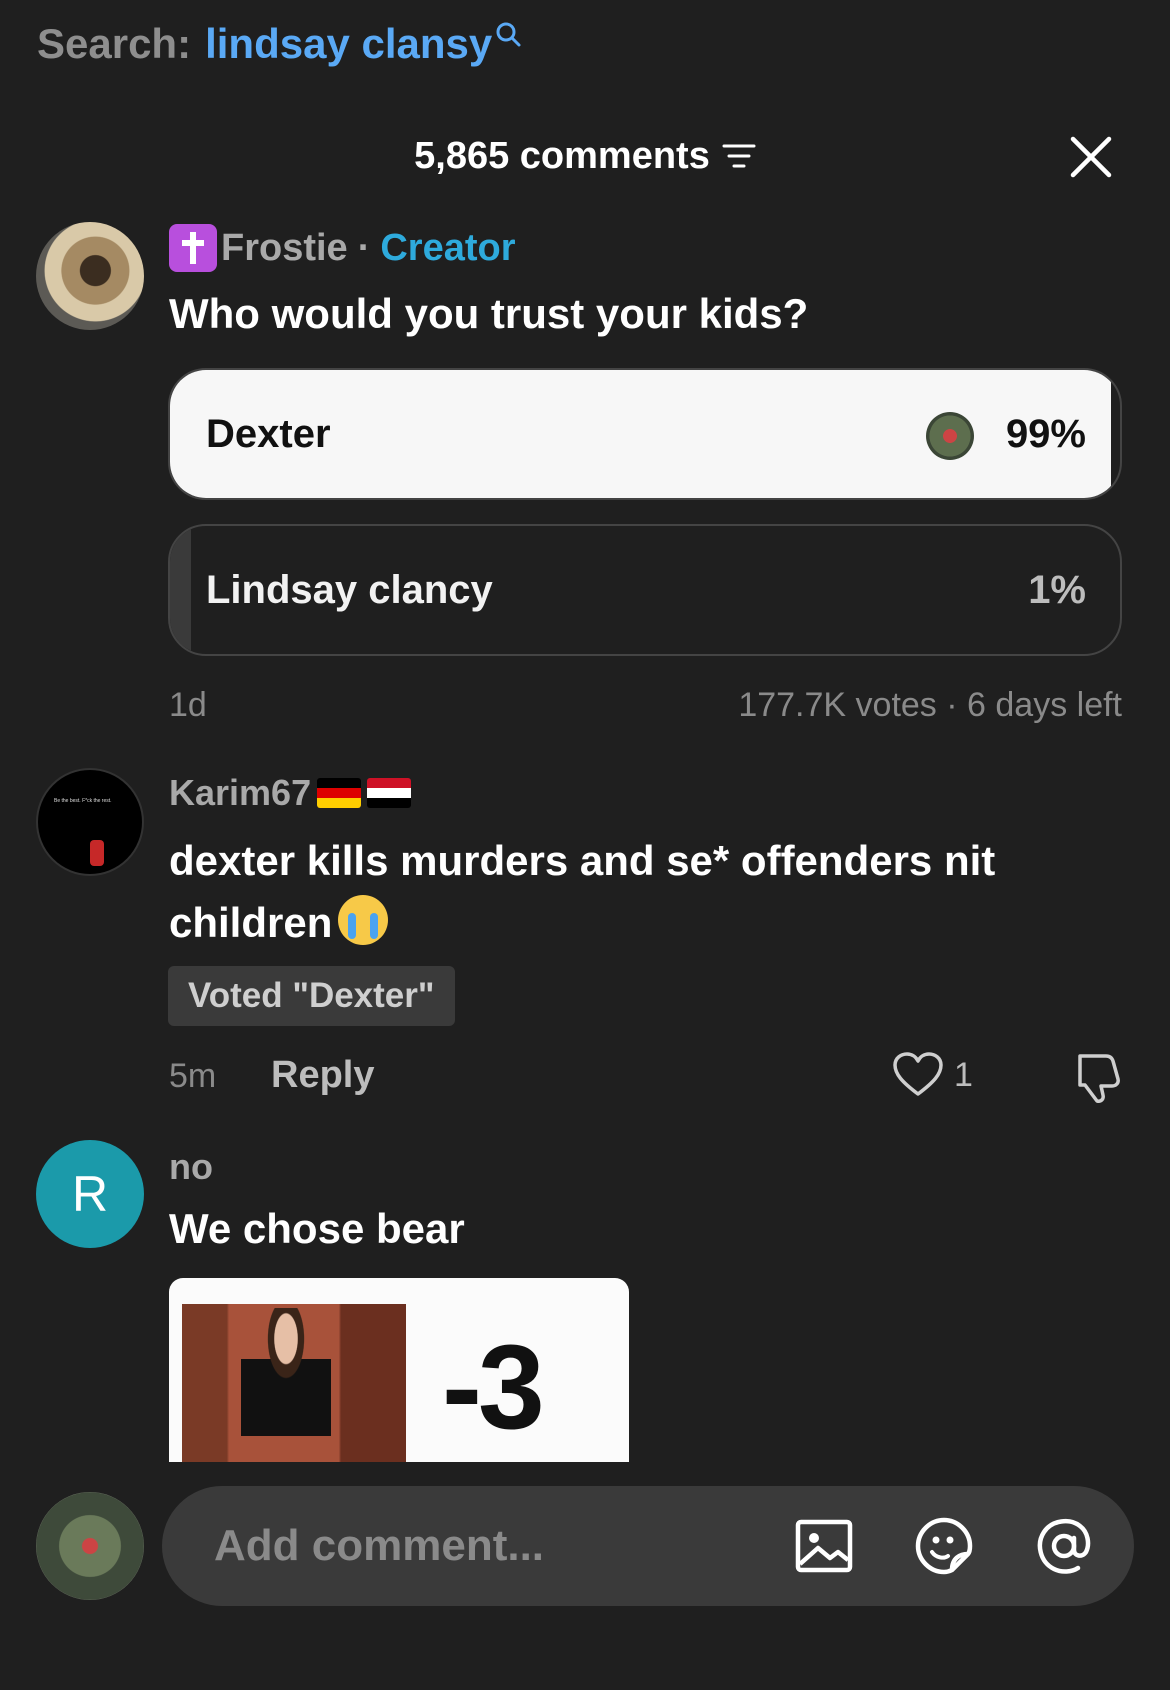 The height and width of the screenshot is (1690, 1170). I want to click on username: Karim67, so click(240, 793).